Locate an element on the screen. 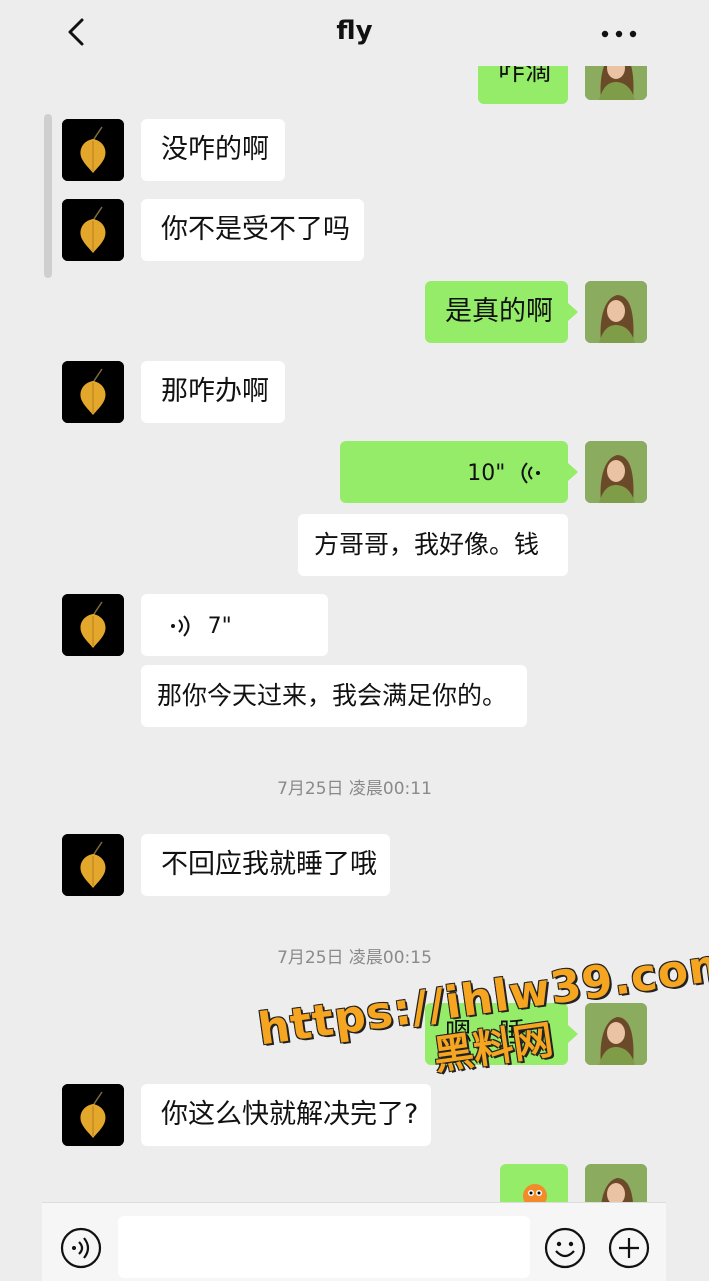 This screenshot has height=1281, width=709. message-input is located at coordinates (324, 1247).